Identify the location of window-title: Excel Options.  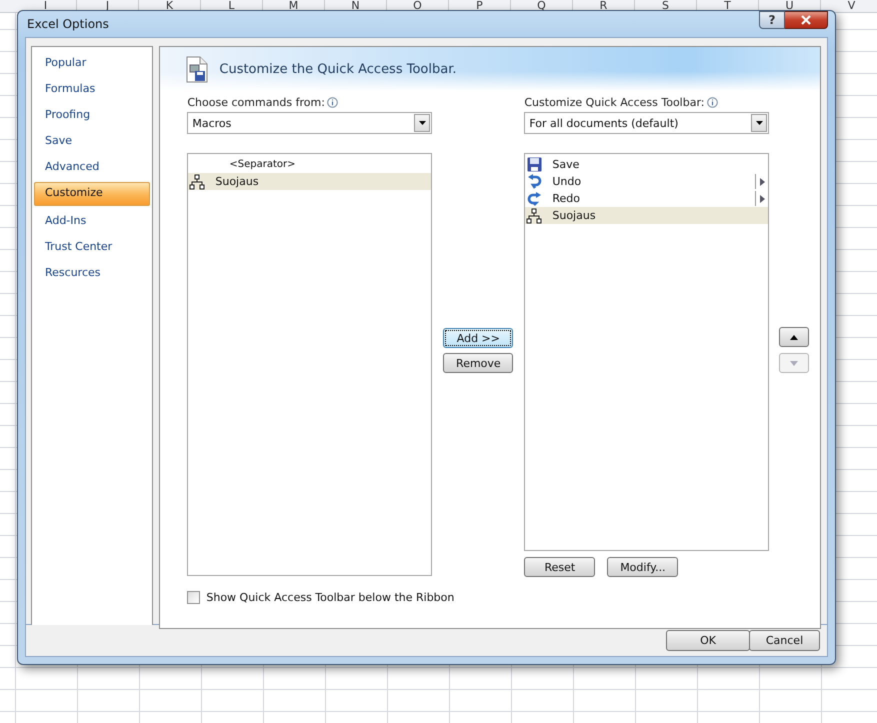
(67, 24).